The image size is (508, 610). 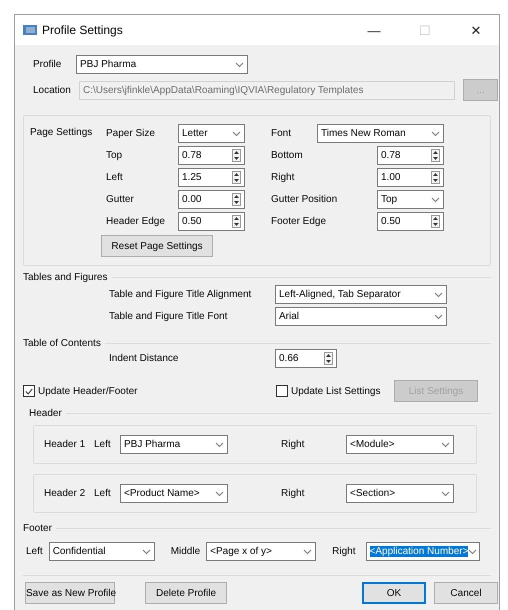 What do you see at coordinates (62, 132) in the screenshot?
I see `group-label: Page Settings` at bounding box center [62, 132].